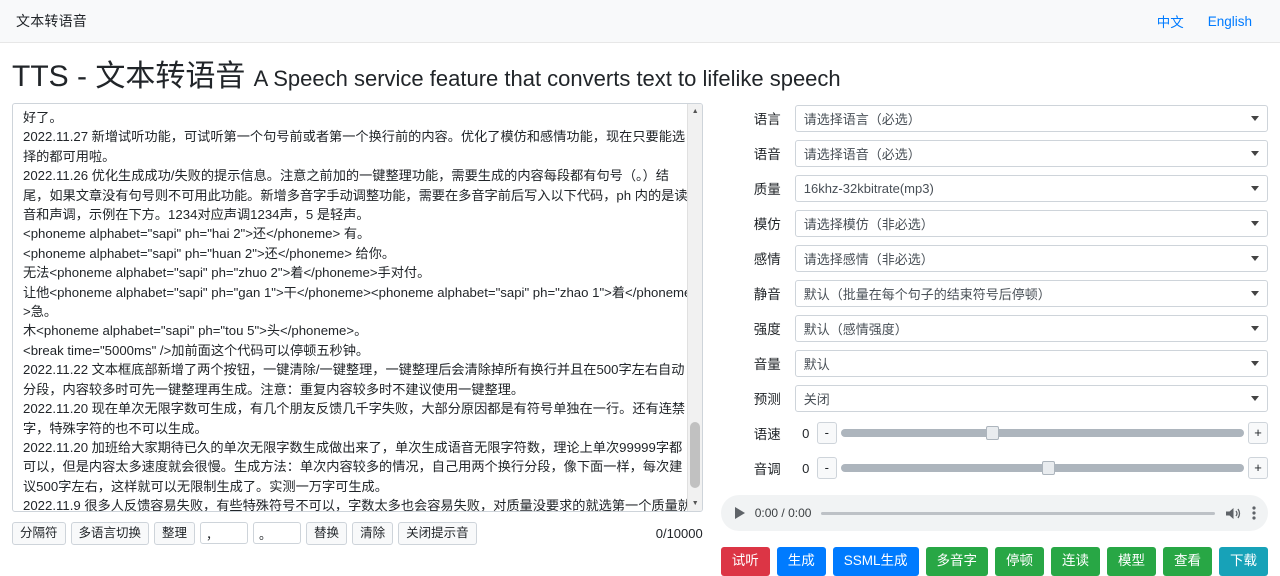  What do you see at coordinates (783, 513) in the screenshot?
I see `audio-time: 0:00 / 0:00` at bounding box center [783, 513].